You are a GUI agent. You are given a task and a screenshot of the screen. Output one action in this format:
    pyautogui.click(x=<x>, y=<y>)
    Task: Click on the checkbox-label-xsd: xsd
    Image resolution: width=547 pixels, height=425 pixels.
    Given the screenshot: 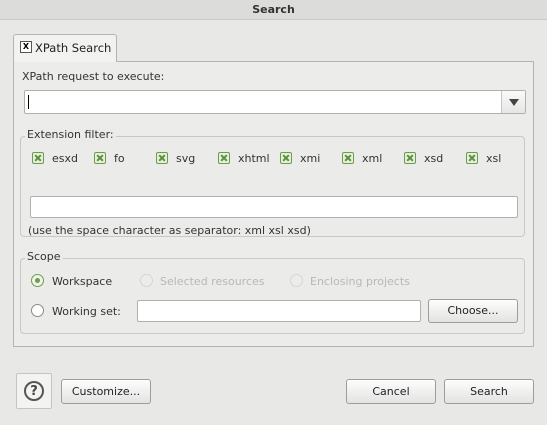 What is the action you would take?
    pyautogui.click(x=434, y=158)
    